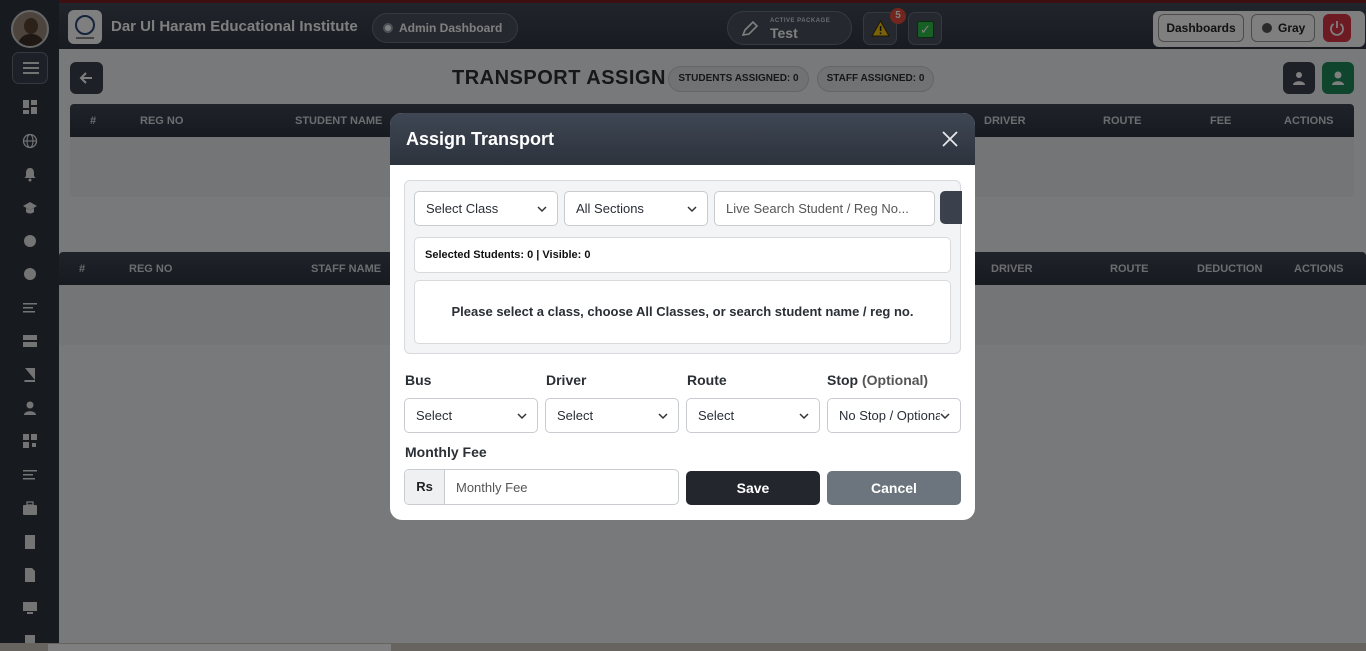 The width and height of the screenshot is (1366, 651). I want to click on monthly-fee-label: Monthly Fee, so click(446, 452).